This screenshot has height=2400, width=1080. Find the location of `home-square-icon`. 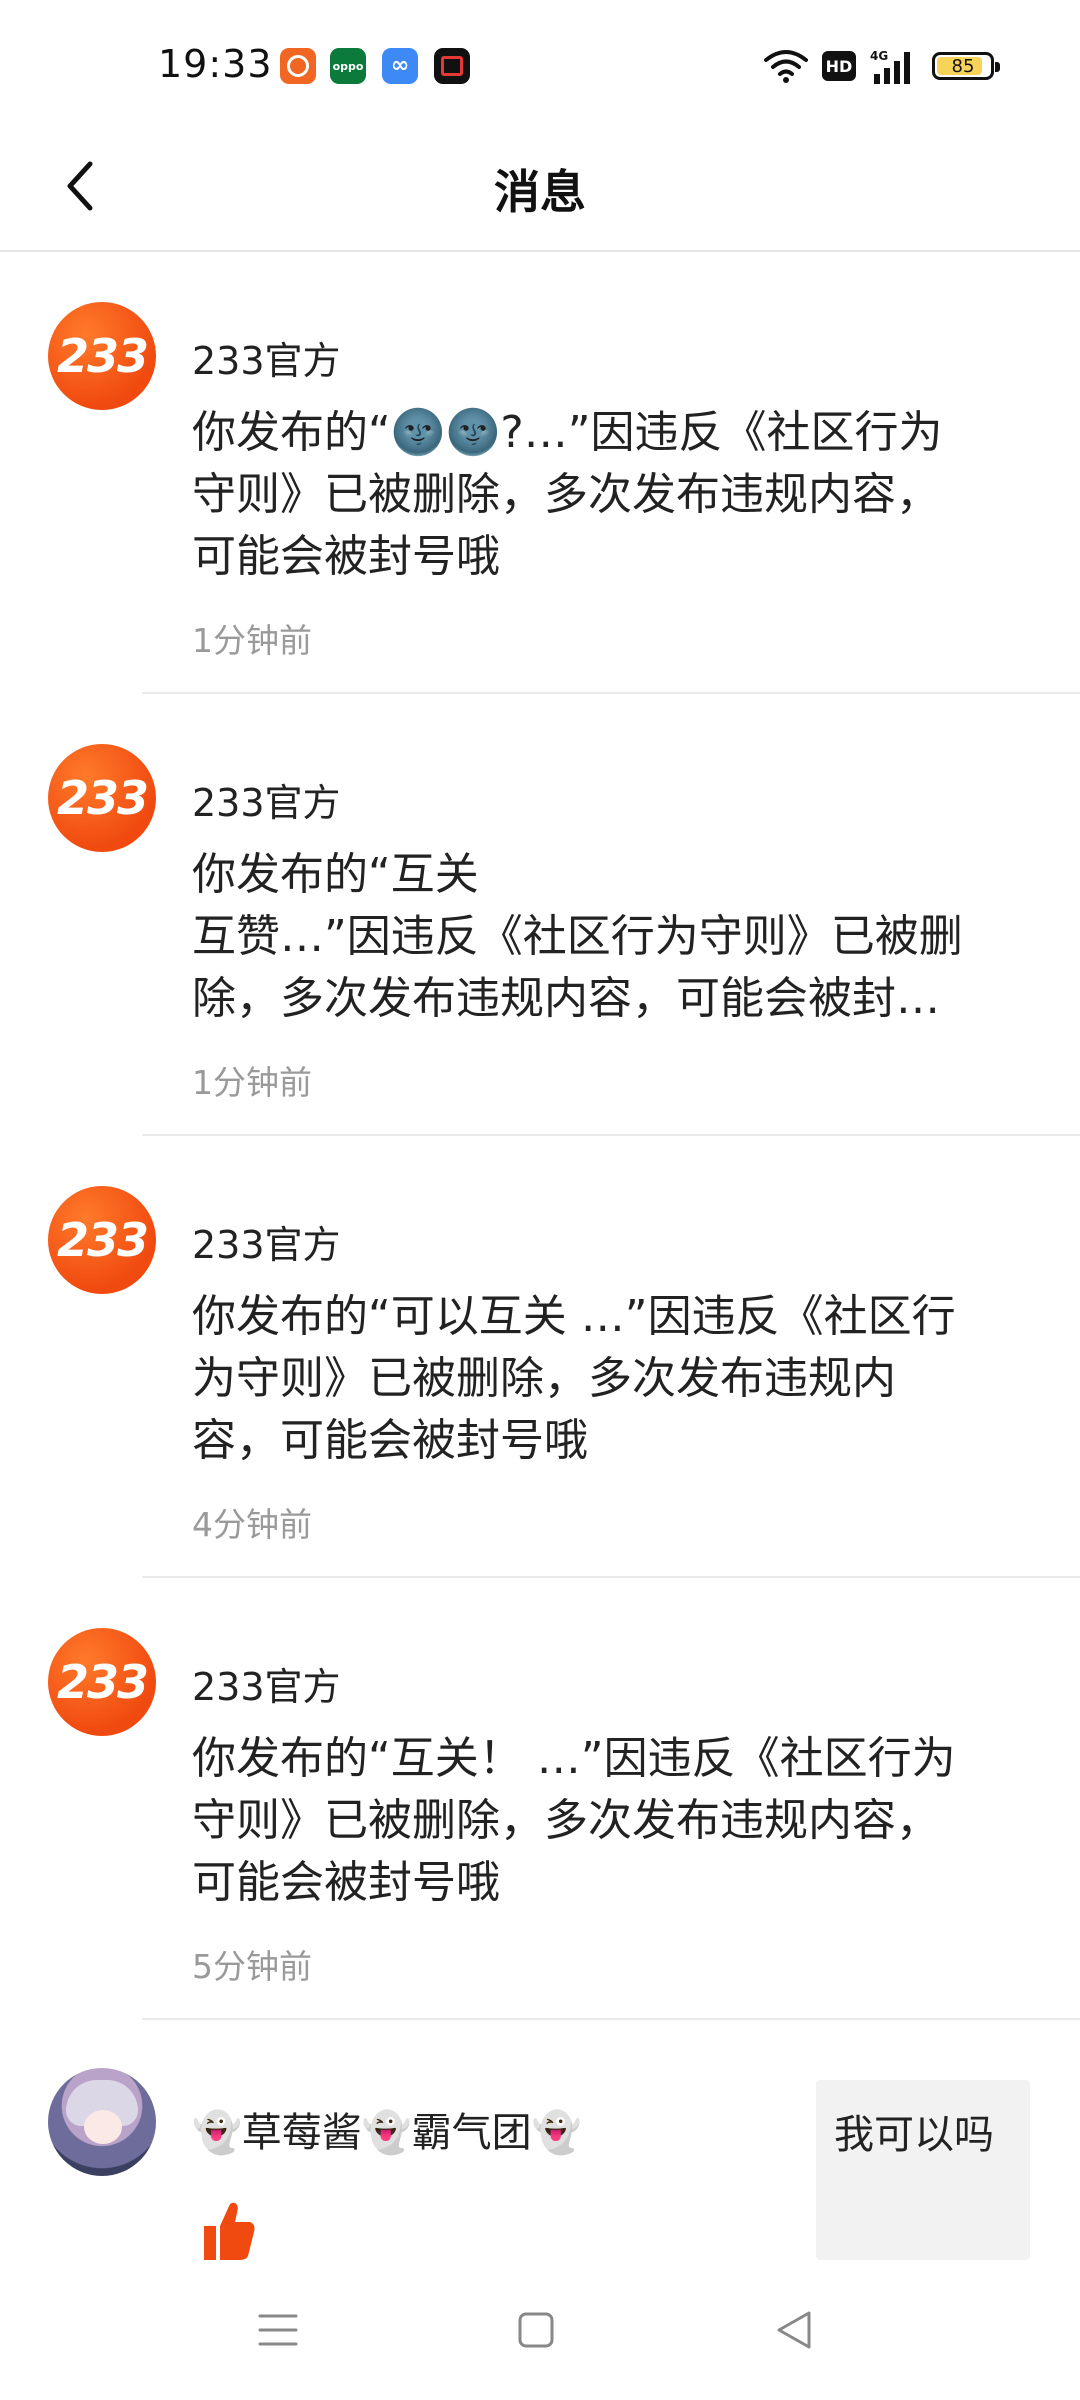

home-square-icon is located at coordinates (536, 2330).